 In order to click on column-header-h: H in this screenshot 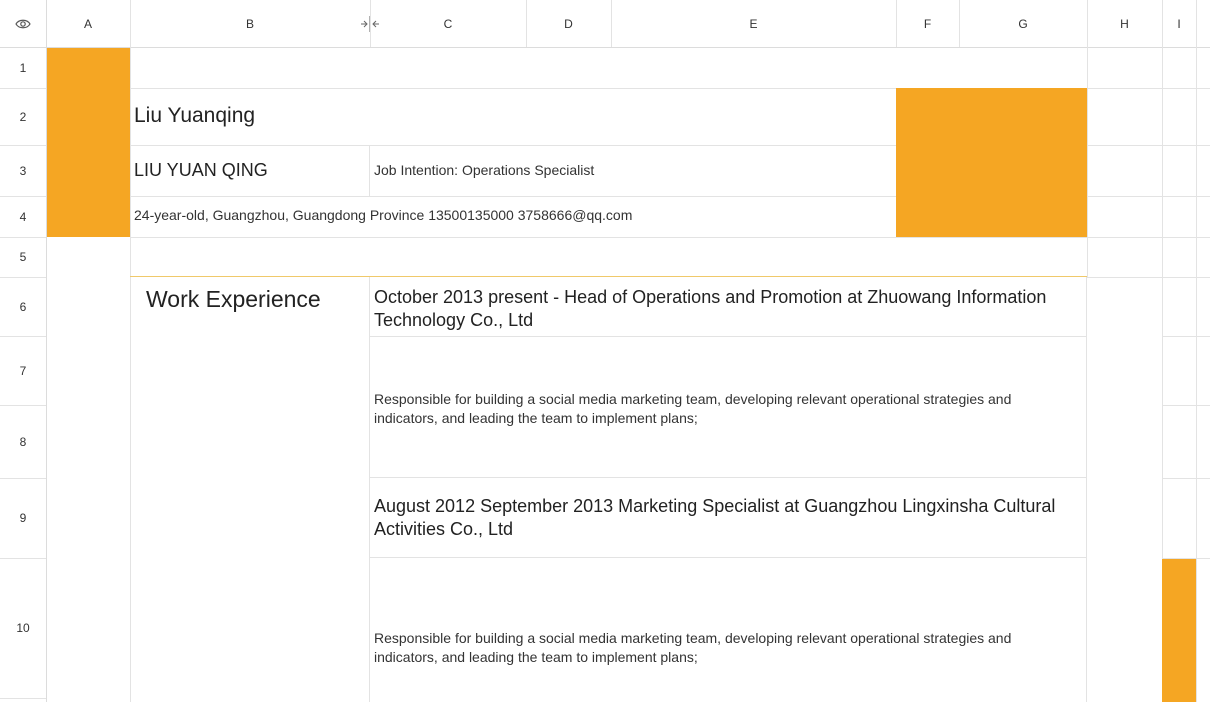, I will do `click(1124, 23)`.